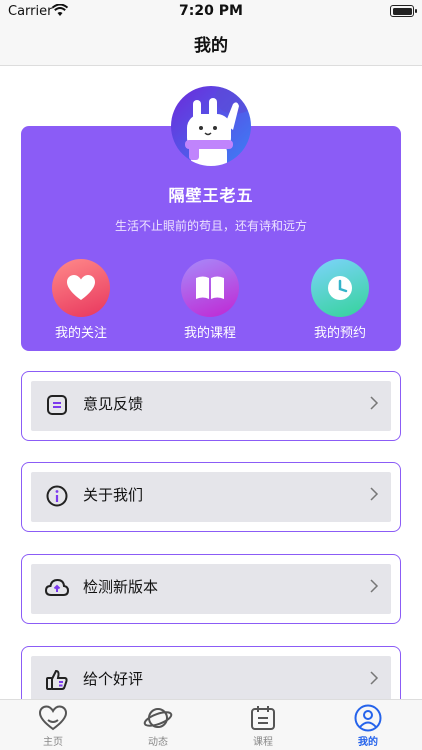 This screenshot has width=422, height=750. What do you see at coordinates (210, 287) in the screenshot?
I see `book-icon` at bounding box center [210, 287].